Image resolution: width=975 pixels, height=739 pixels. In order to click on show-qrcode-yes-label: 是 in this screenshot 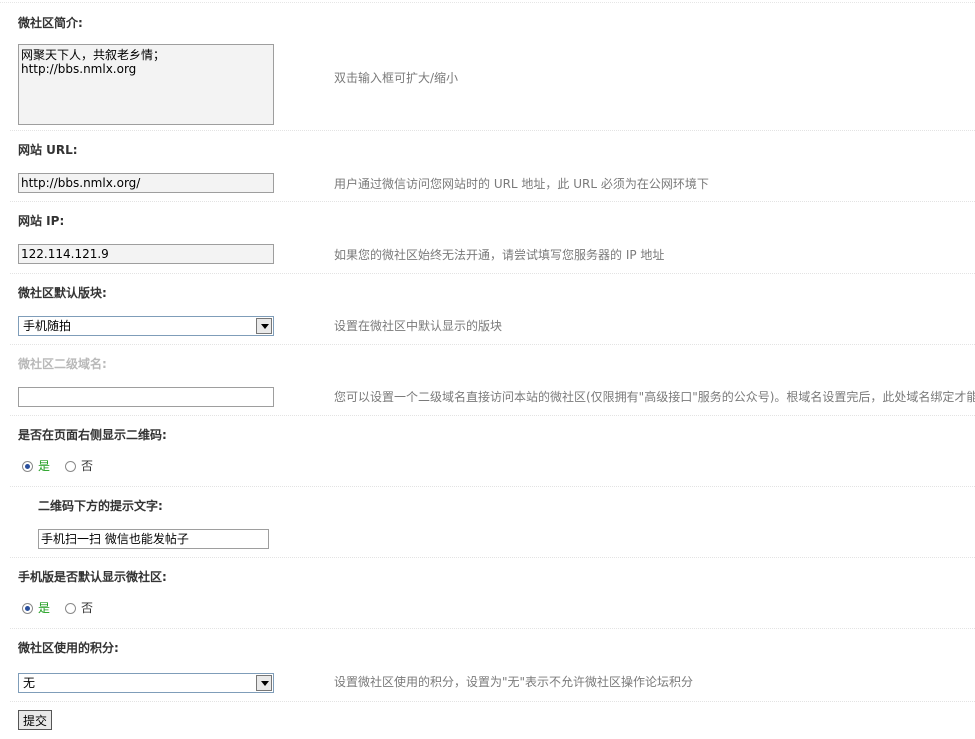, I will do `click(44, 466)`.